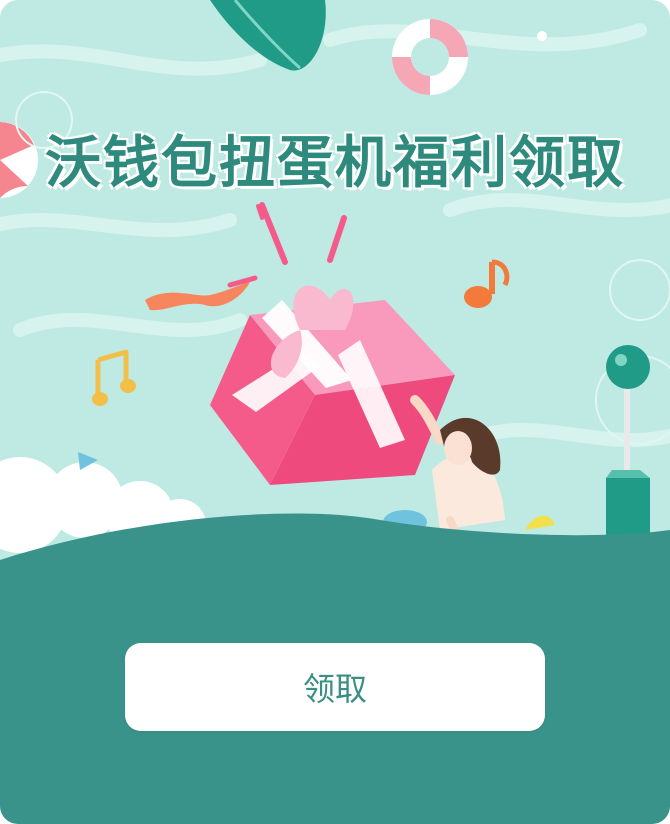 Image resolution: width=670 pixels, height=824 pixels. I want to click on gacha-lever-icon, so click(632, 409).